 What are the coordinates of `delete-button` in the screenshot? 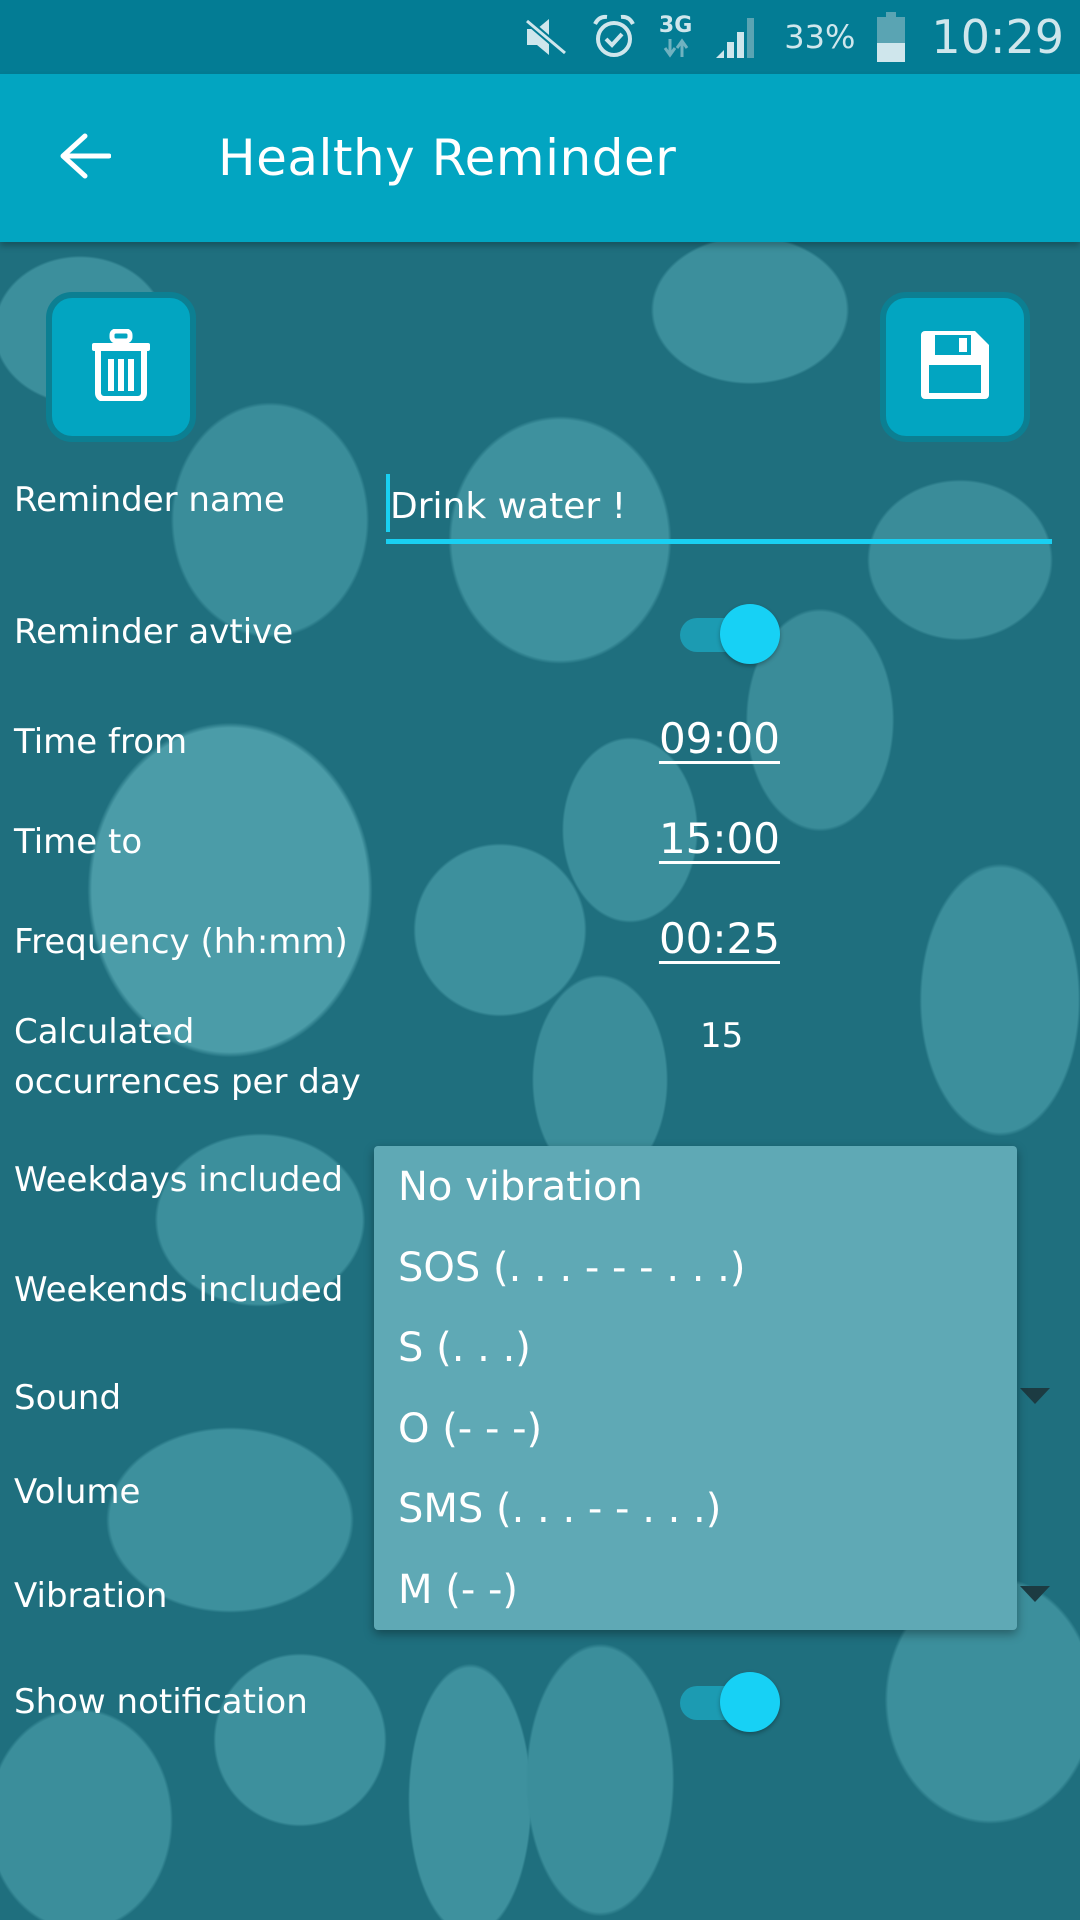 It's located at (121, 367).